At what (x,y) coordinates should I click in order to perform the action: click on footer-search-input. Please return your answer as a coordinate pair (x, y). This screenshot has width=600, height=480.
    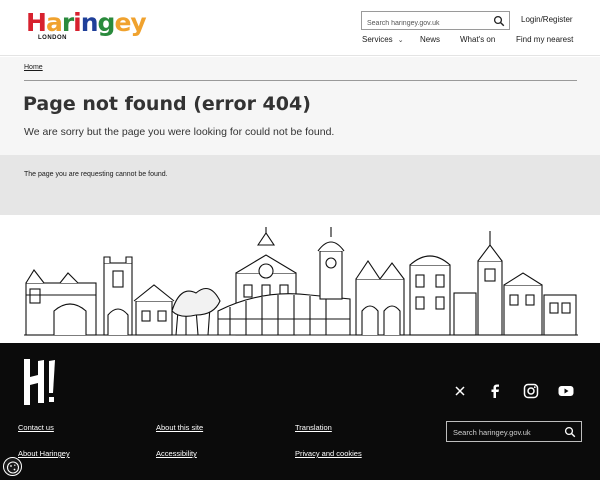
    Looking at the image, I should click on (502, 432).